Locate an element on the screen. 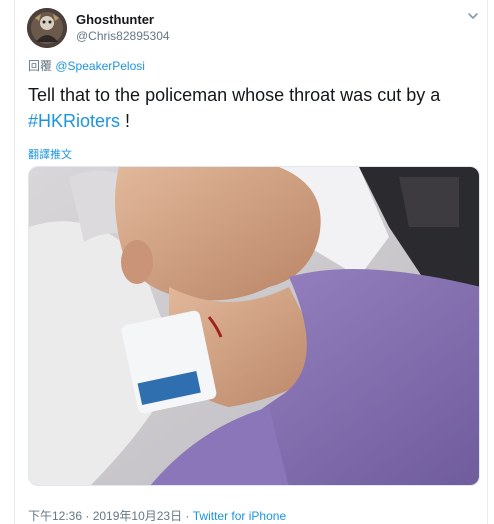 The height and width of the screenshot is (524, 494). tweet-text-end: ! is located at coordinates (125, 121).